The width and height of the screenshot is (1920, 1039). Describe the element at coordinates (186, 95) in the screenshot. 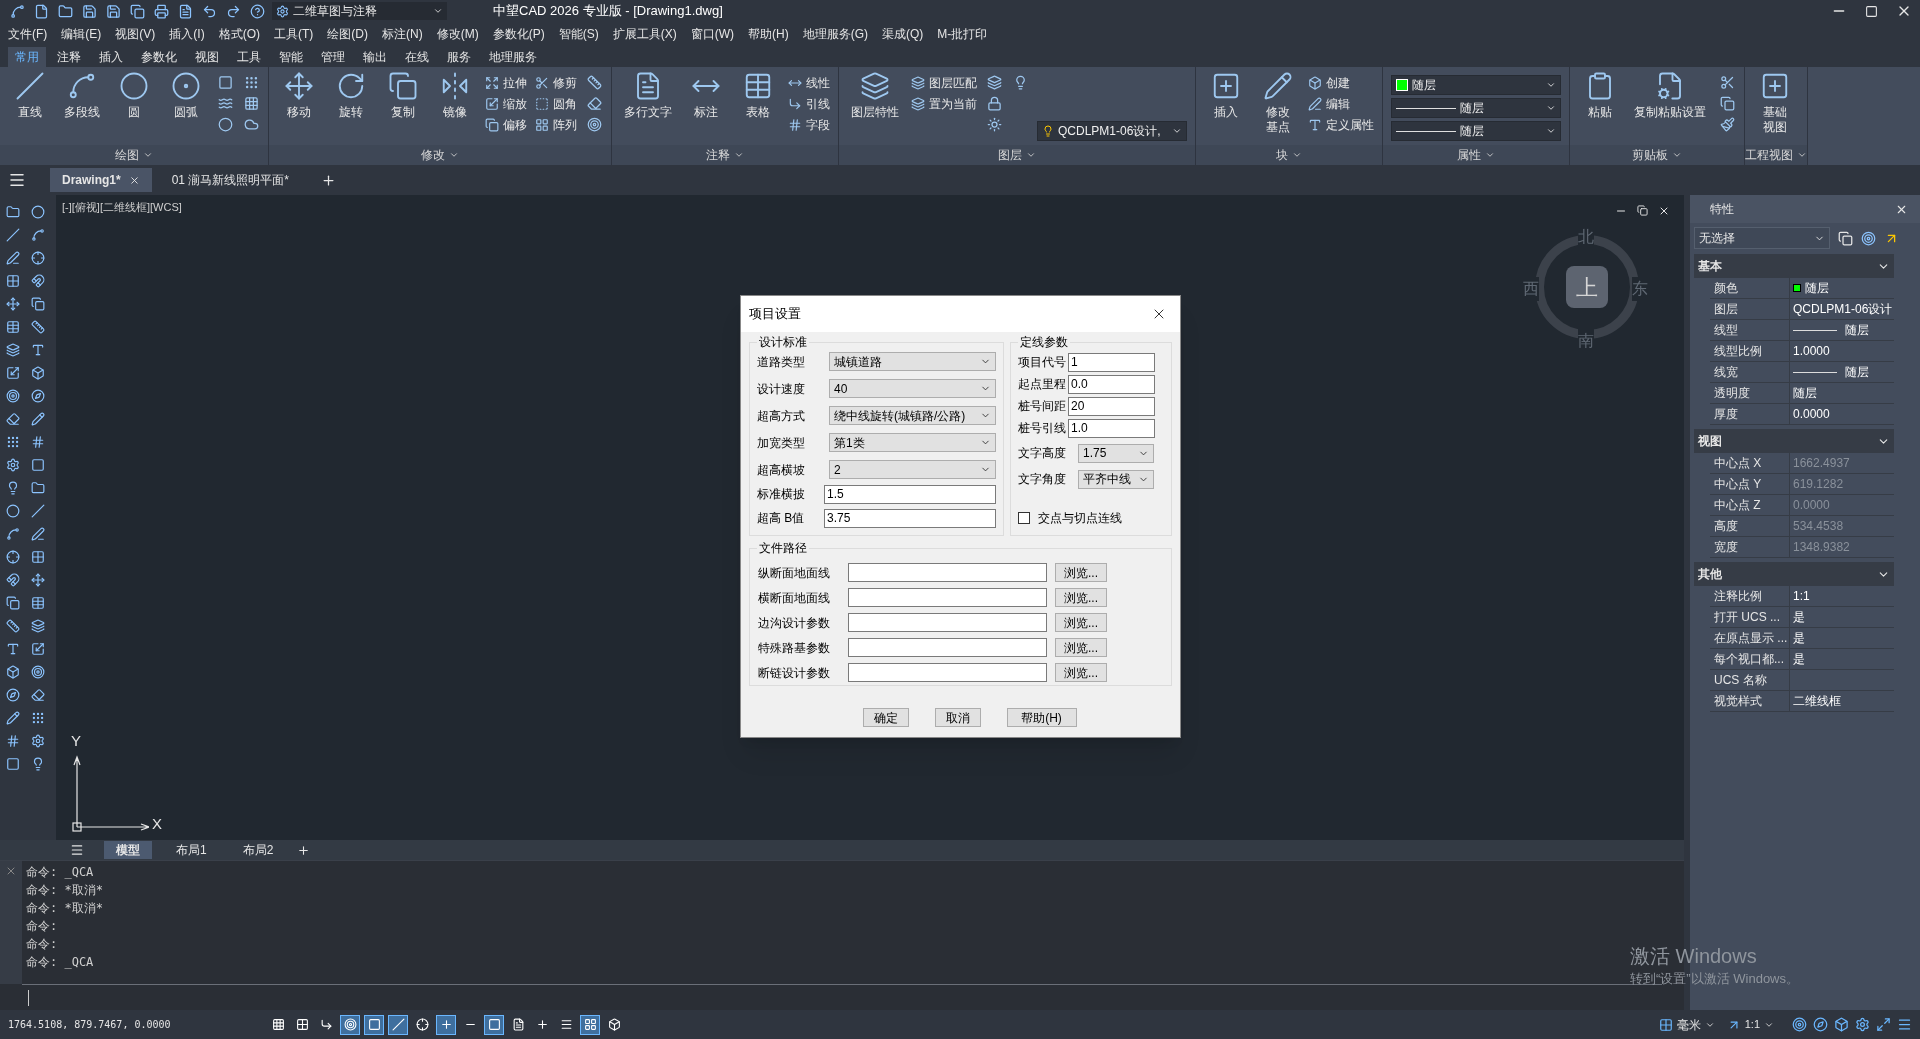

I see `ribbon-tool-button: 圆弧` at that location.